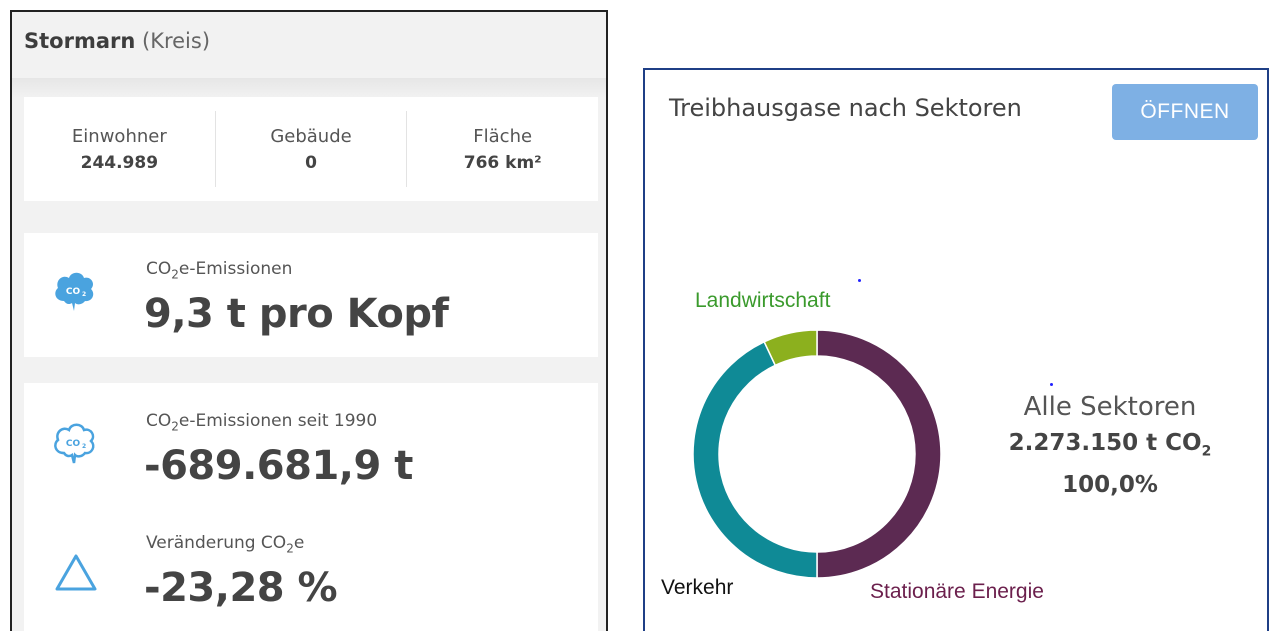 This screenshot has height=633, width=1269. I want to click on title-divider, so click(309, 88).